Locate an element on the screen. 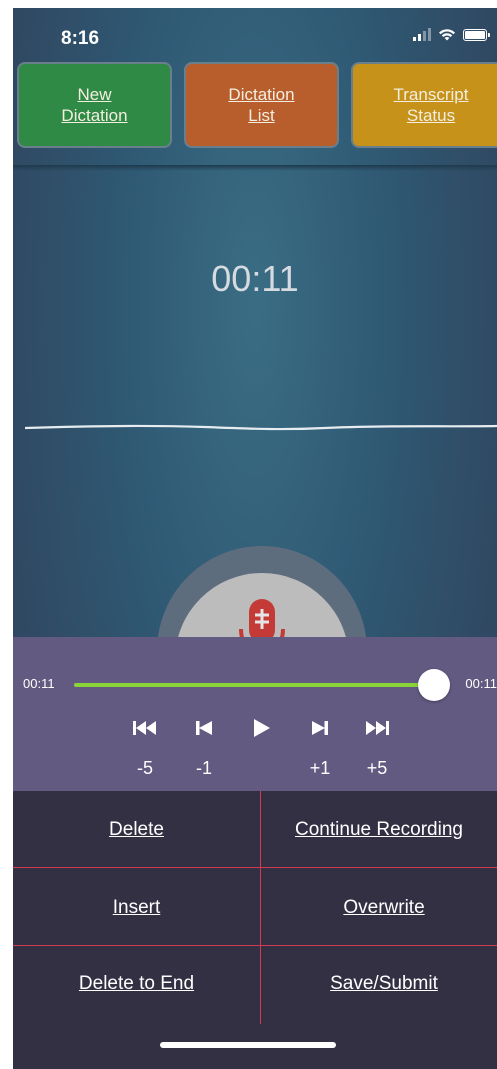 Image resolution: width=497 pixels, height=1069 pixels. progress-track is located at coordinates (259, 685).